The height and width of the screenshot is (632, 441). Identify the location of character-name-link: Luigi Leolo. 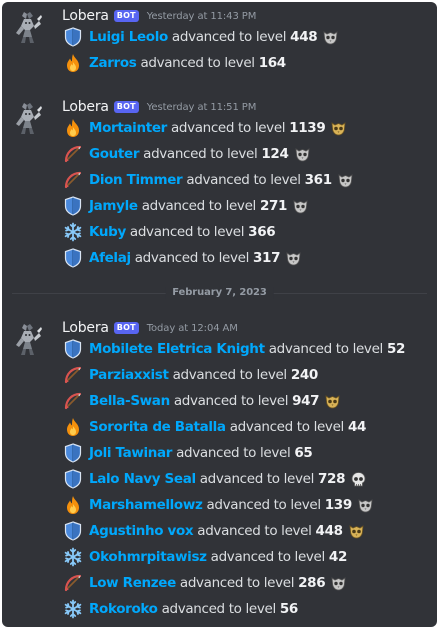
(128, 37).